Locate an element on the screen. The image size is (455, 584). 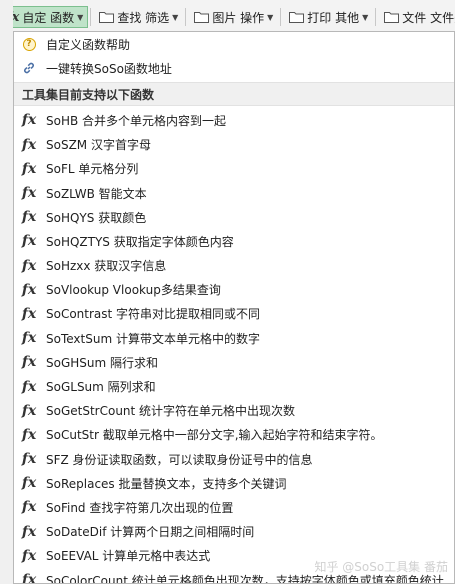
function-label: SoHzxx 获取汉字信息 is located at coordinates (106, 266).